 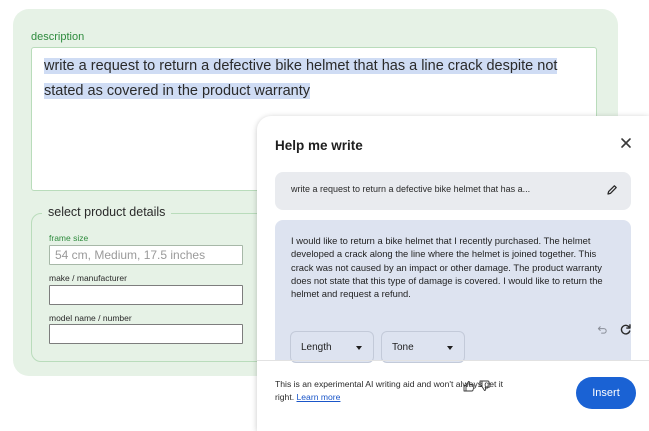 I want to click on learn-more-link: Learn more, so click(x=319, y=397).